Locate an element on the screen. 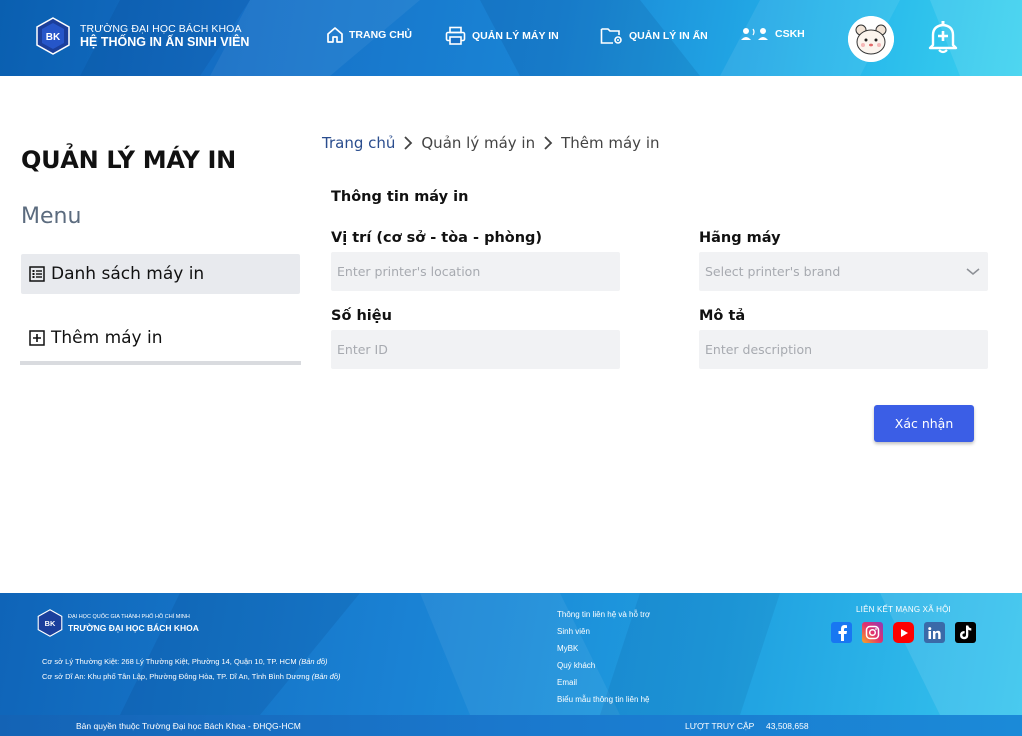 The height and width of the screenshot is (736, 1022). breadcrumb: Trang chủ Quản lý máy in Thêm máy in is located at coordinates (491, 143).